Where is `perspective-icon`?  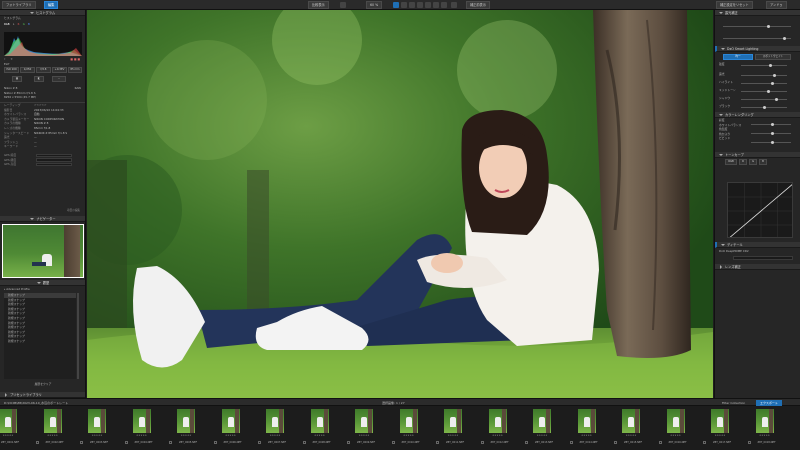 perspective-icon is located at coordinates (412, 5).